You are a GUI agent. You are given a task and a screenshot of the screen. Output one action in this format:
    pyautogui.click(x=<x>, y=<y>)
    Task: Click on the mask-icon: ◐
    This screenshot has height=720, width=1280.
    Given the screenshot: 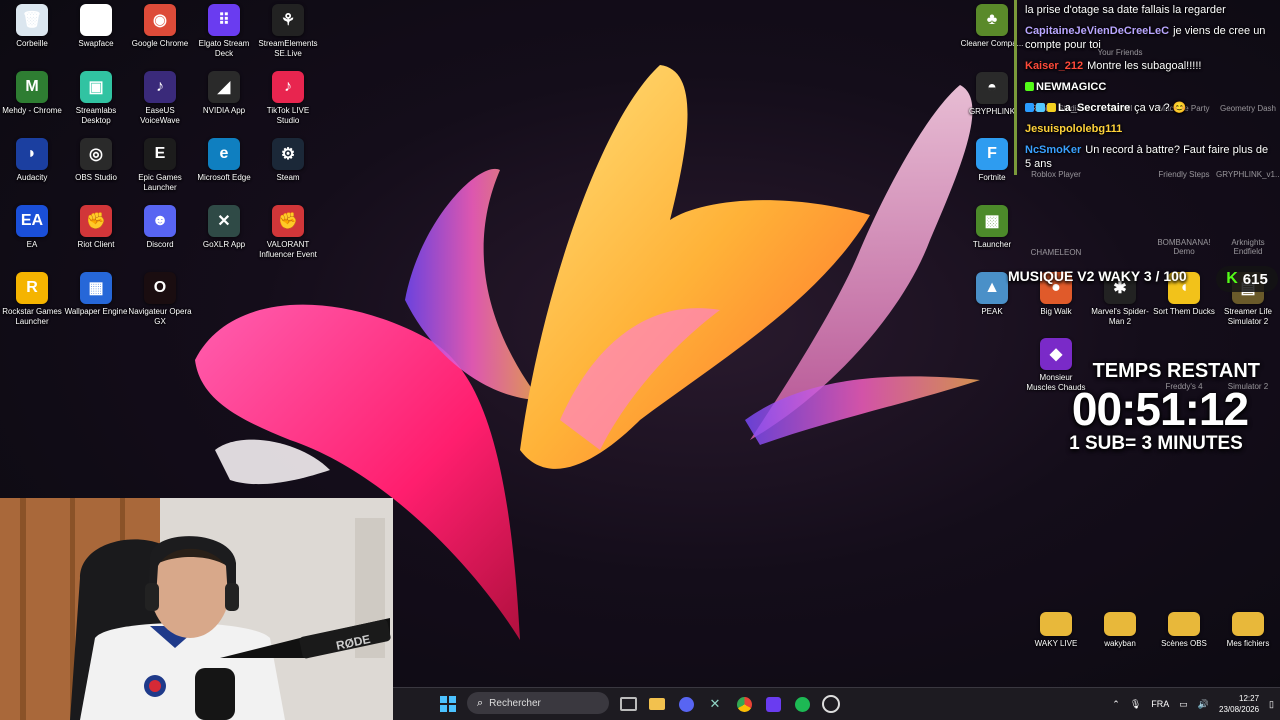 What is the action you would take?
    pyautogui.click(x=96, y=20)
    